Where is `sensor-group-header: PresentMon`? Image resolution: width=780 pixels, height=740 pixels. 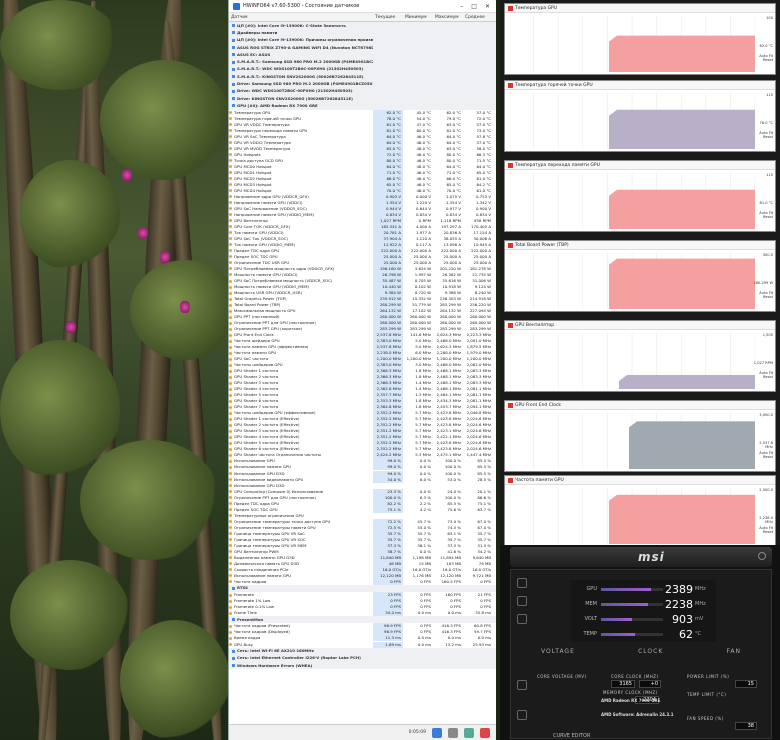 sensor-group-header: PresentMon is located at coordinates (362, 620).